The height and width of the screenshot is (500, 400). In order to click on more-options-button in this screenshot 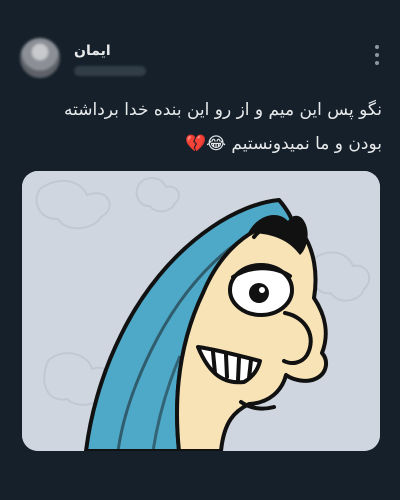, I will do `click(377, 55)`.